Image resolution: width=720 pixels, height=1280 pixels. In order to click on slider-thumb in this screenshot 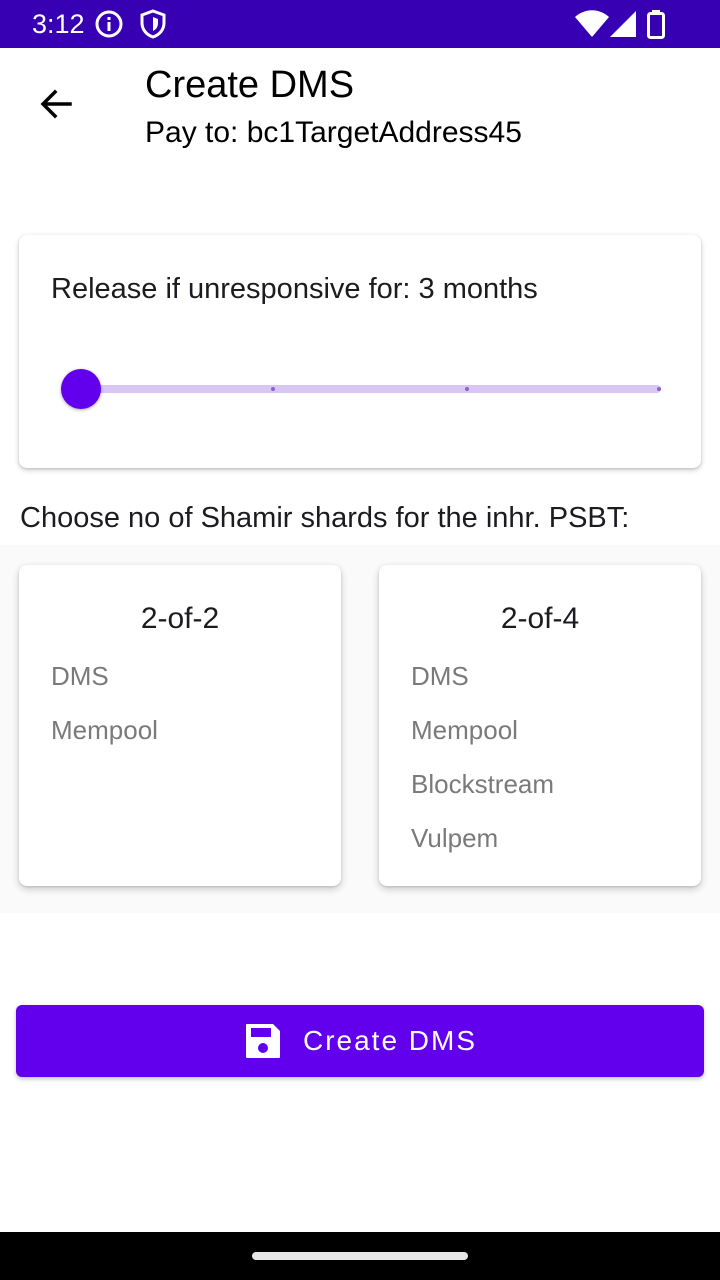, I will do `click(81, 389)`.